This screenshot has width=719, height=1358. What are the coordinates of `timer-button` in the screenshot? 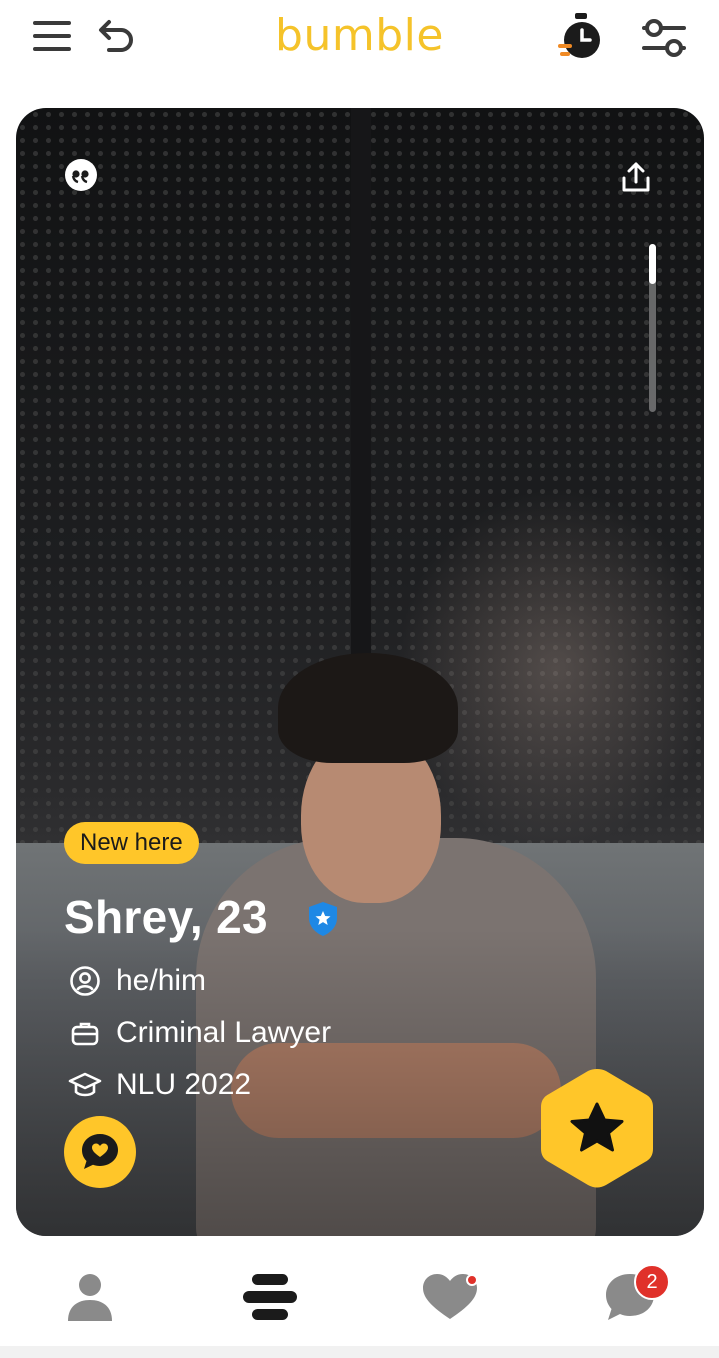 It's located at (580, 36).